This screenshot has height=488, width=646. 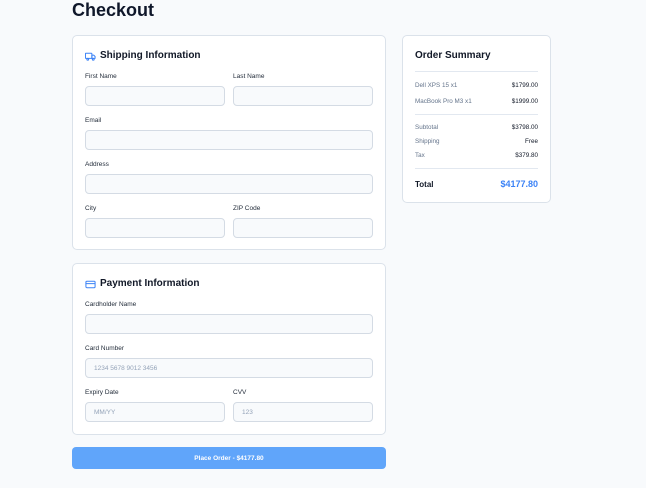 What do you see at coordinates (90, 284) in the screenshot?
I see `credit-card-icon` at bounding box center [90, 284].